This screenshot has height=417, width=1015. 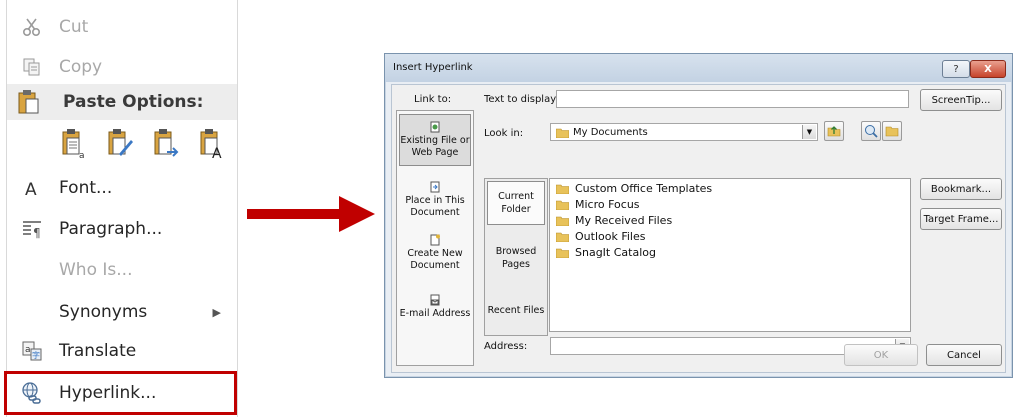 I want to click on paste-options-header: Paste Options:, so click(x=122, y=102).